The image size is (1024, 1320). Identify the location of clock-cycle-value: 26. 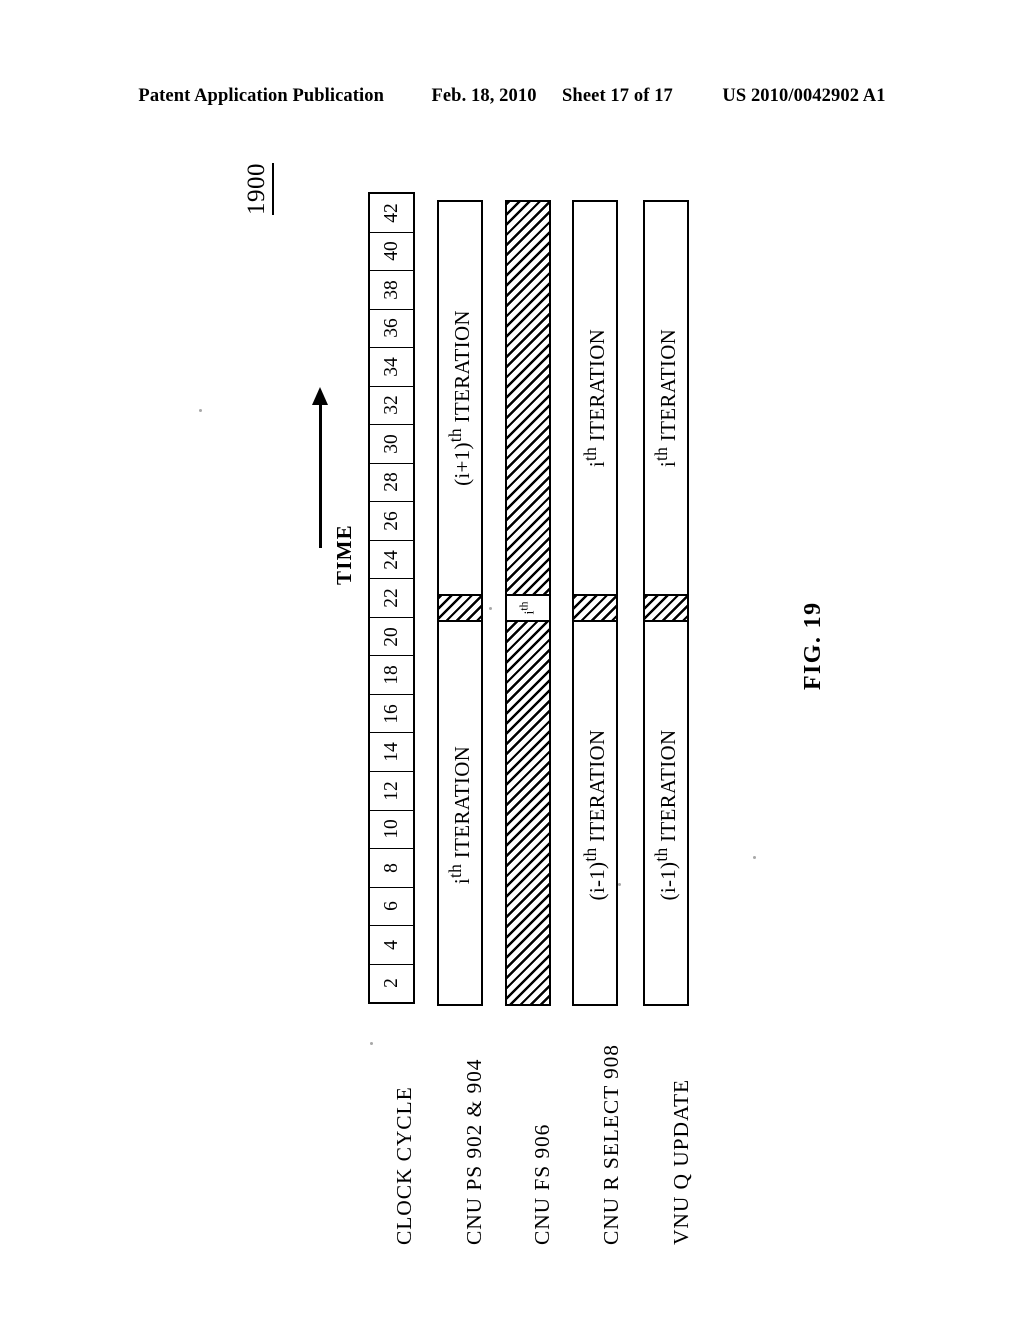
(391, 521).